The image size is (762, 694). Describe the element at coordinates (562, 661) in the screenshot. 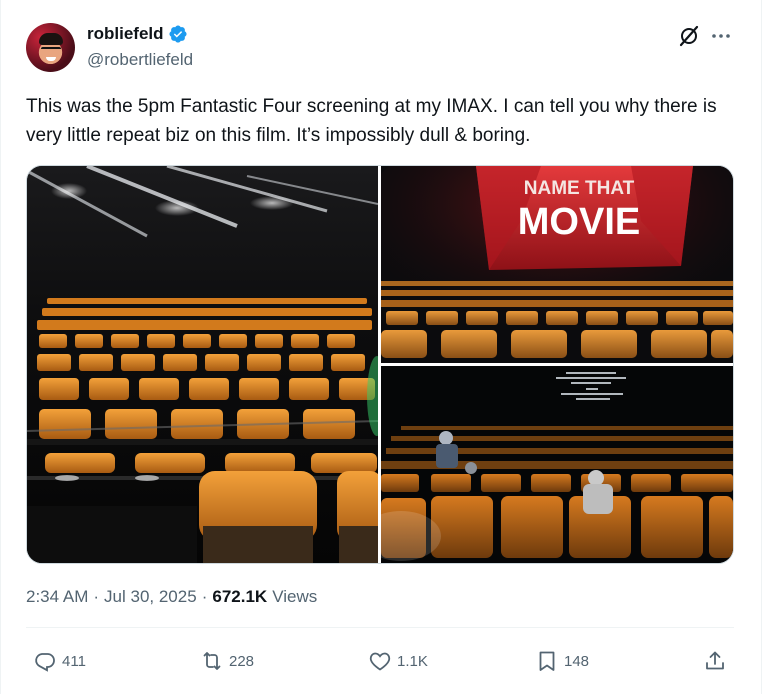

I see `bookmark-button: 148` at that location.